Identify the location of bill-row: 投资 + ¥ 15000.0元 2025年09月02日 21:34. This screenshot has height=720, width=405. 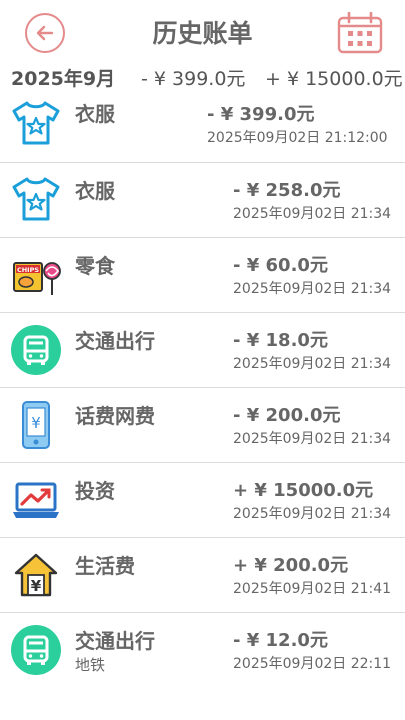
(202, 500).